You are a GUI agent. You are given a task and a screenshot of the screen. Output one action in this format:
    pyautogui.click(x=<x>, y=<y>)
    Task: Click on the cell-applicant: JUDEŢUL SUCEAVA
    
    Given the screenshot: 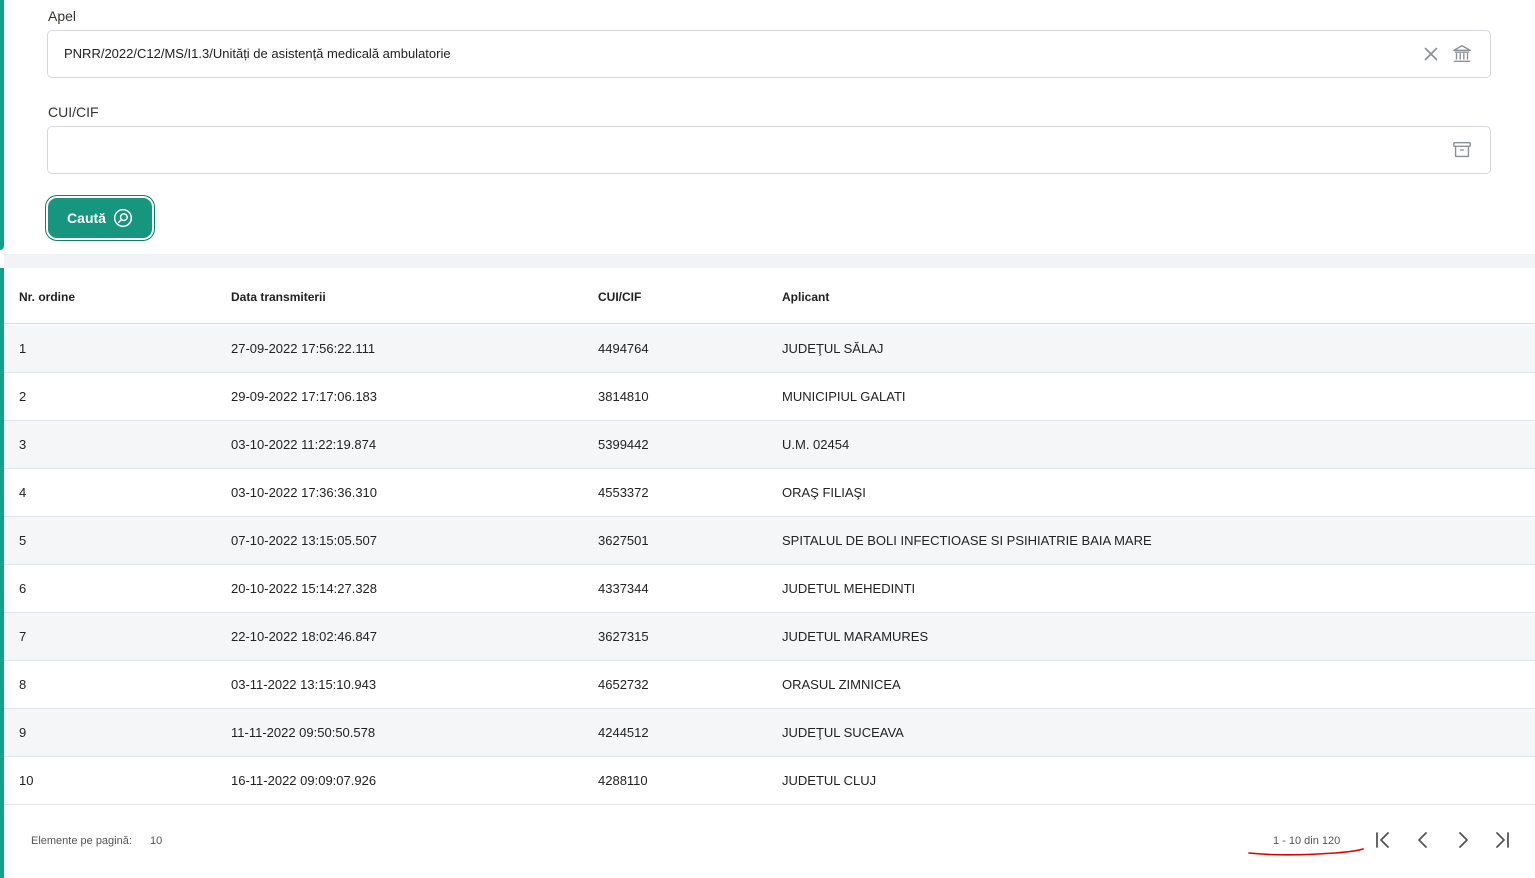 What is the action you would take?
    pyautogui.click(x=843, y=732)
    